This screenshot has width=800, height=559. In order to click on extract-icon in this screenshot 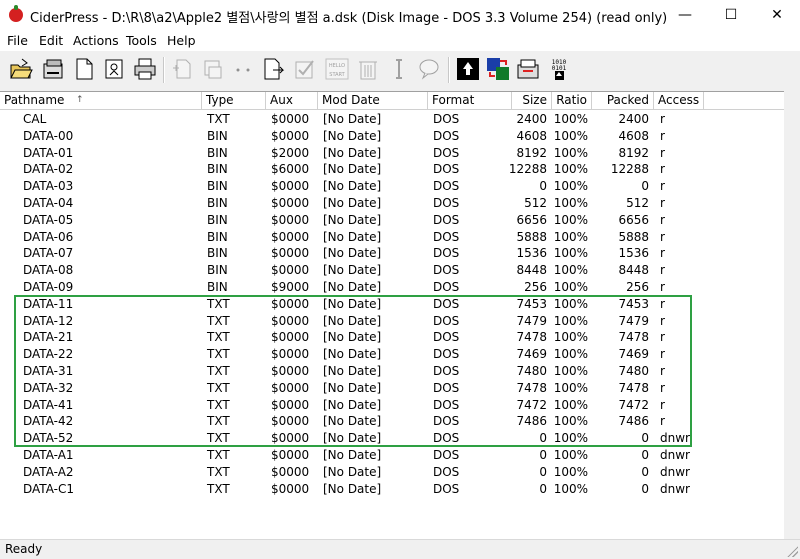, I will do `click(274, 69)`.